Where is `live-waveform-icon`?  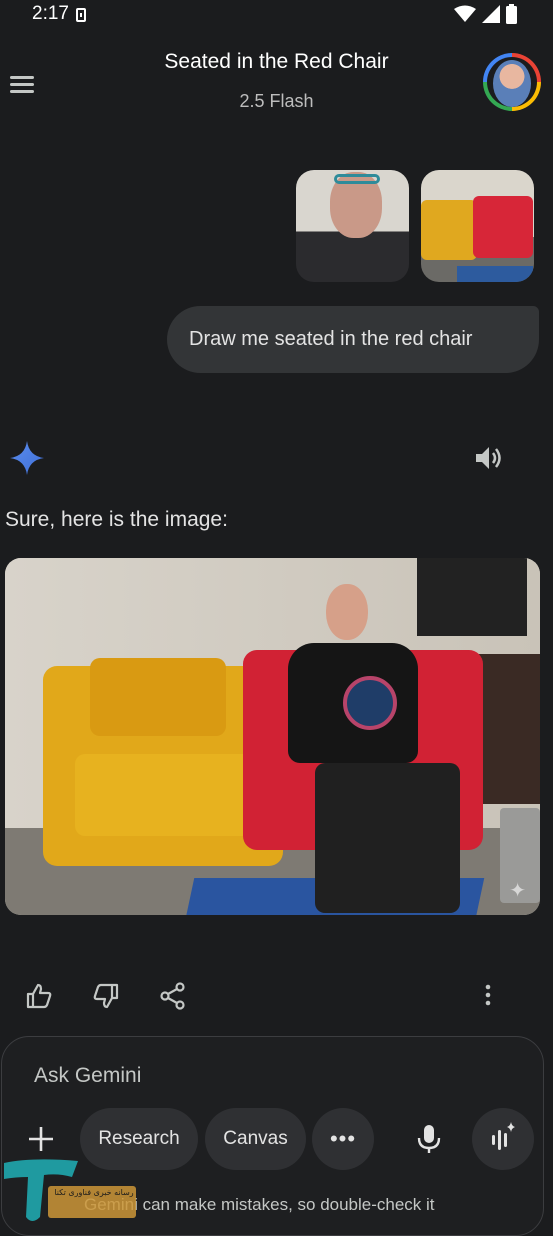
live-waveform-icon is located at coordinates (503, 1136).